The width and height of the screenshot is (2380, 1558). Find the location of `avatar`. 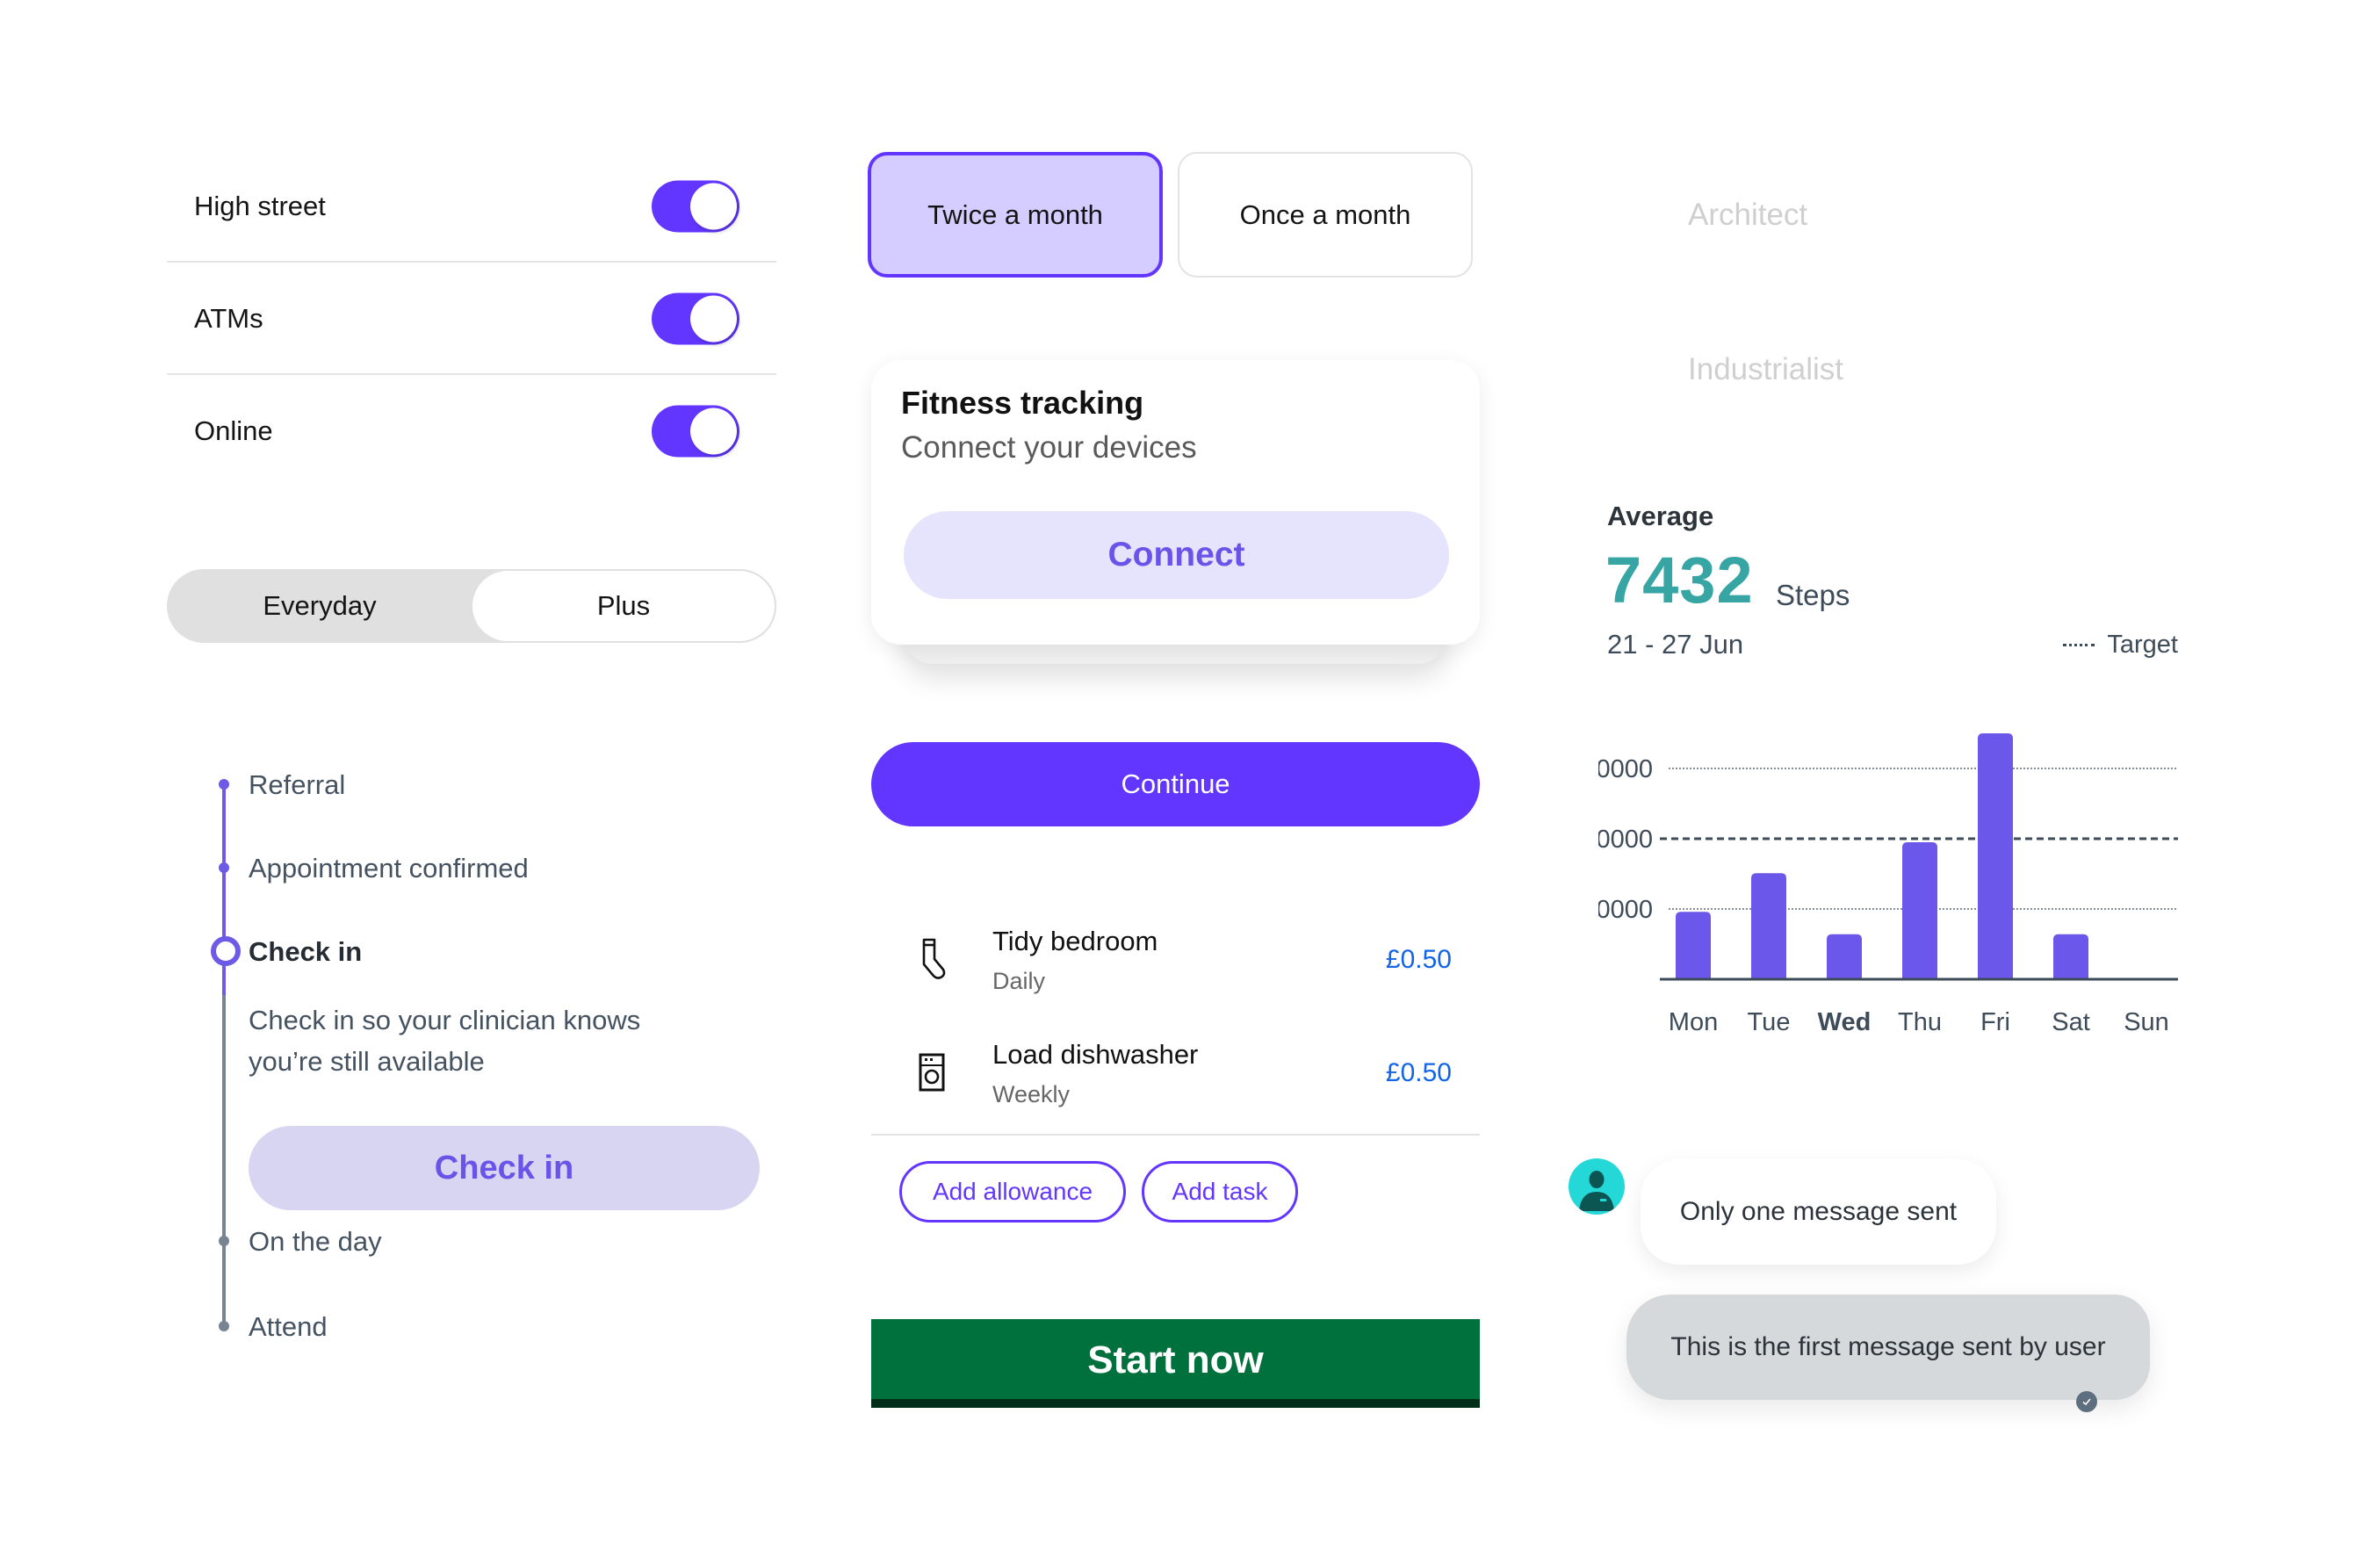

avatar is located at coordinates (1597, 1186).